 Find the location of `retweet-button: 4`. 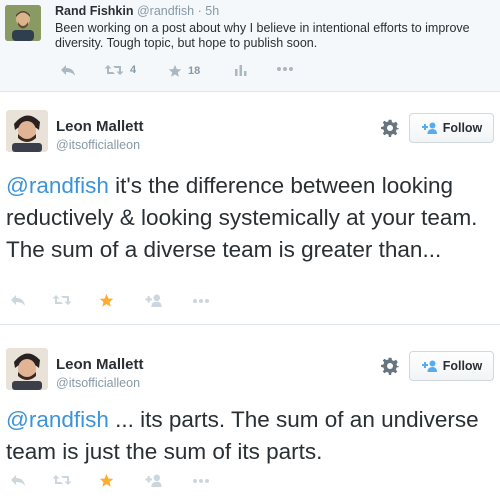

retweet-button: 4 is located at coordinates (120, 70).